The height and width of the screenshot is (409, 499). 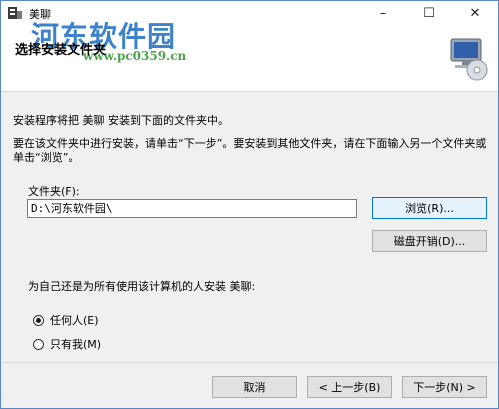 What do you see at coordinates (142, 286) in the screenshot?
I see `install-for-label: 为自己还是为所有使用该计算机的人安装 美聊:` at bounding box center [142, 286].